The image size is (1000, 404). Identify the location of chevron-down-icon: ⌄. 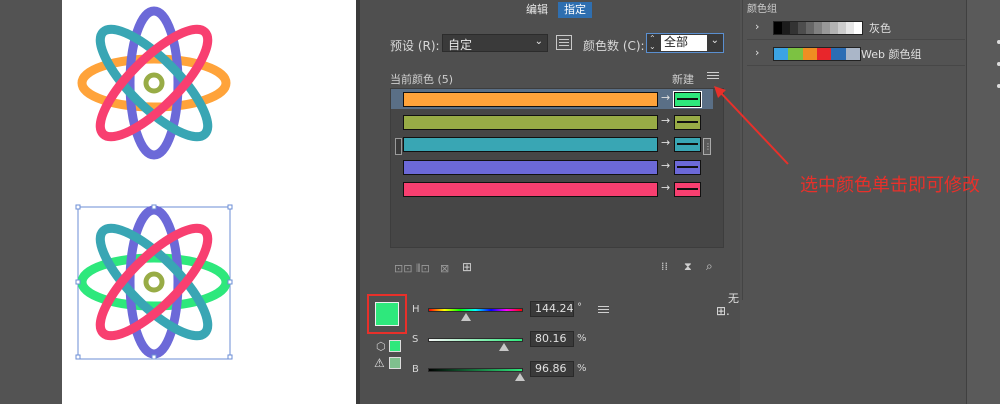
(538, 41).